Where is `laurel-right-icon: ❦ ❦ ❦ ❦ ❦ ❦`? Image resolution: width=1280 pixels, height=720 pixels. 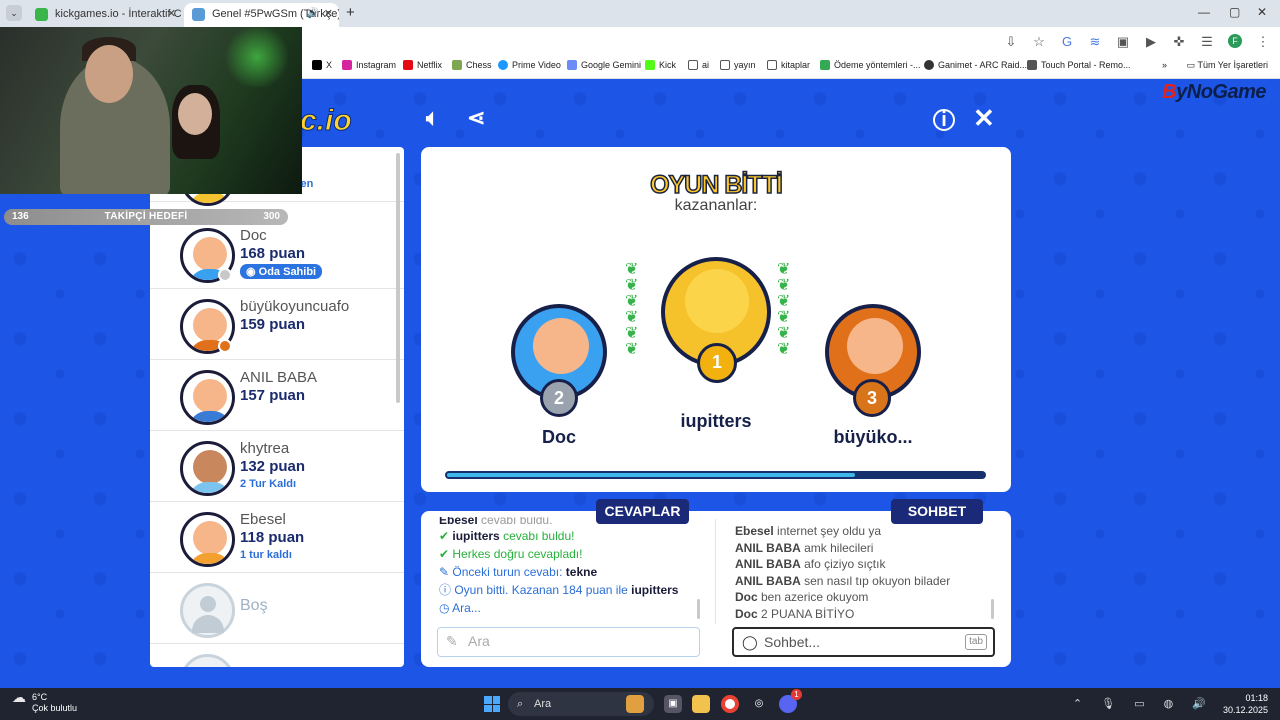
laurel-right-icon: ❦ ❦ ❦ ❦ ❦ ❦ is located at coordinates (784, 309).